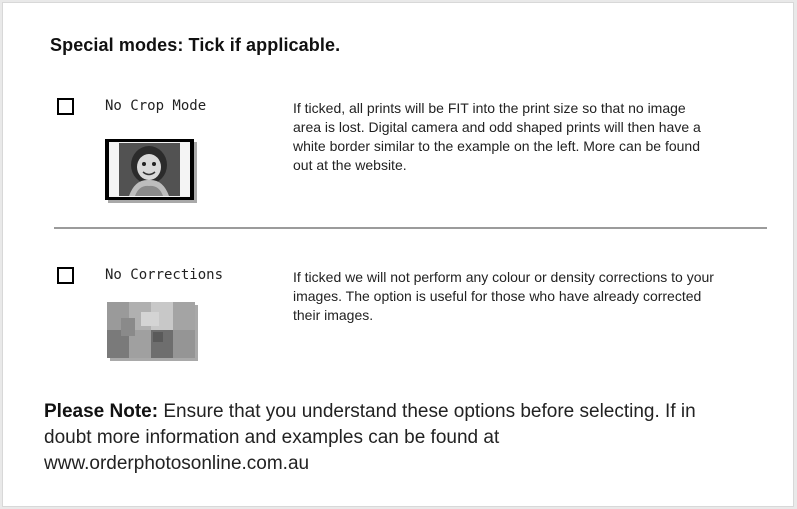 The height and width of the screenshot is (509, 797). What do you see at coordinates (410, 228) in the screenshot?
I see `section-divider` at bounding box center [410, 228].